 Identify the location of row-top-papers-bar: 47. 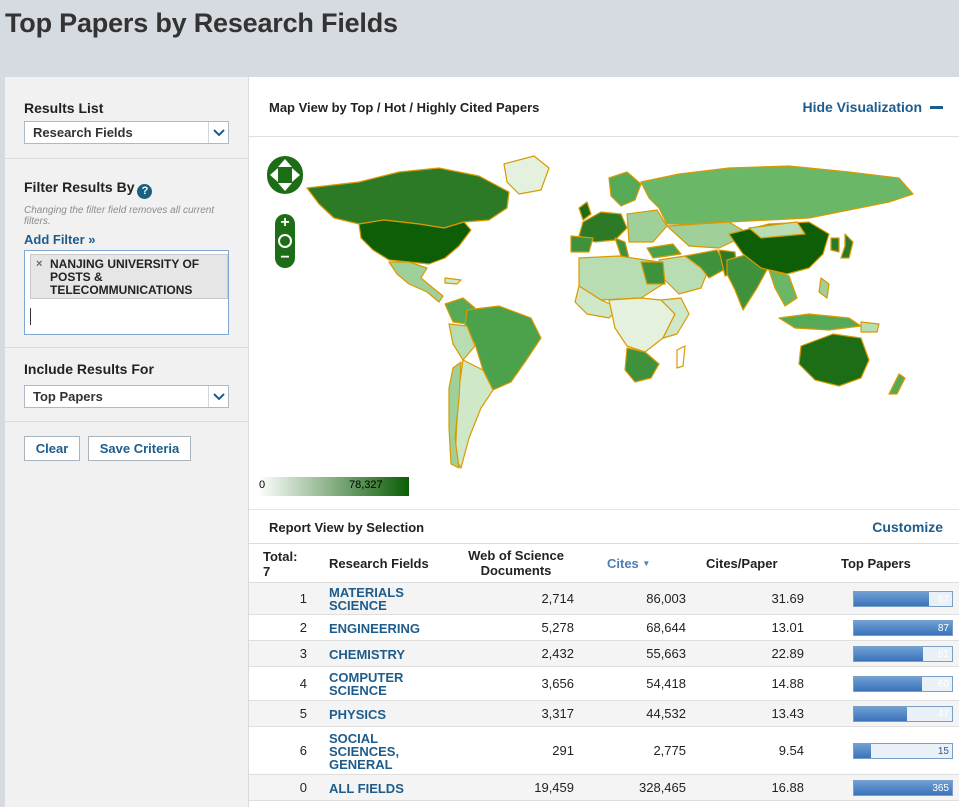
(903, 714).